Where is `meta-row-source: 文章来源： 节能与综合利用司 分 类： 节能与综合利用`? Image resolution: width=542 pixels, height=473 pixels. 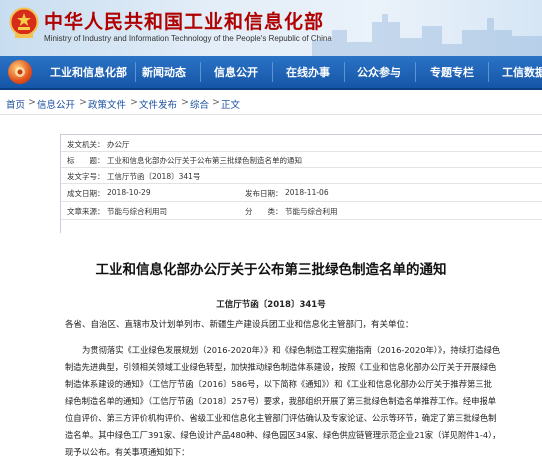 meta-row-source: 文章来源： 节能与综合利用司 分 类： 节能与综合利用 is located at coordinates (301, 210).